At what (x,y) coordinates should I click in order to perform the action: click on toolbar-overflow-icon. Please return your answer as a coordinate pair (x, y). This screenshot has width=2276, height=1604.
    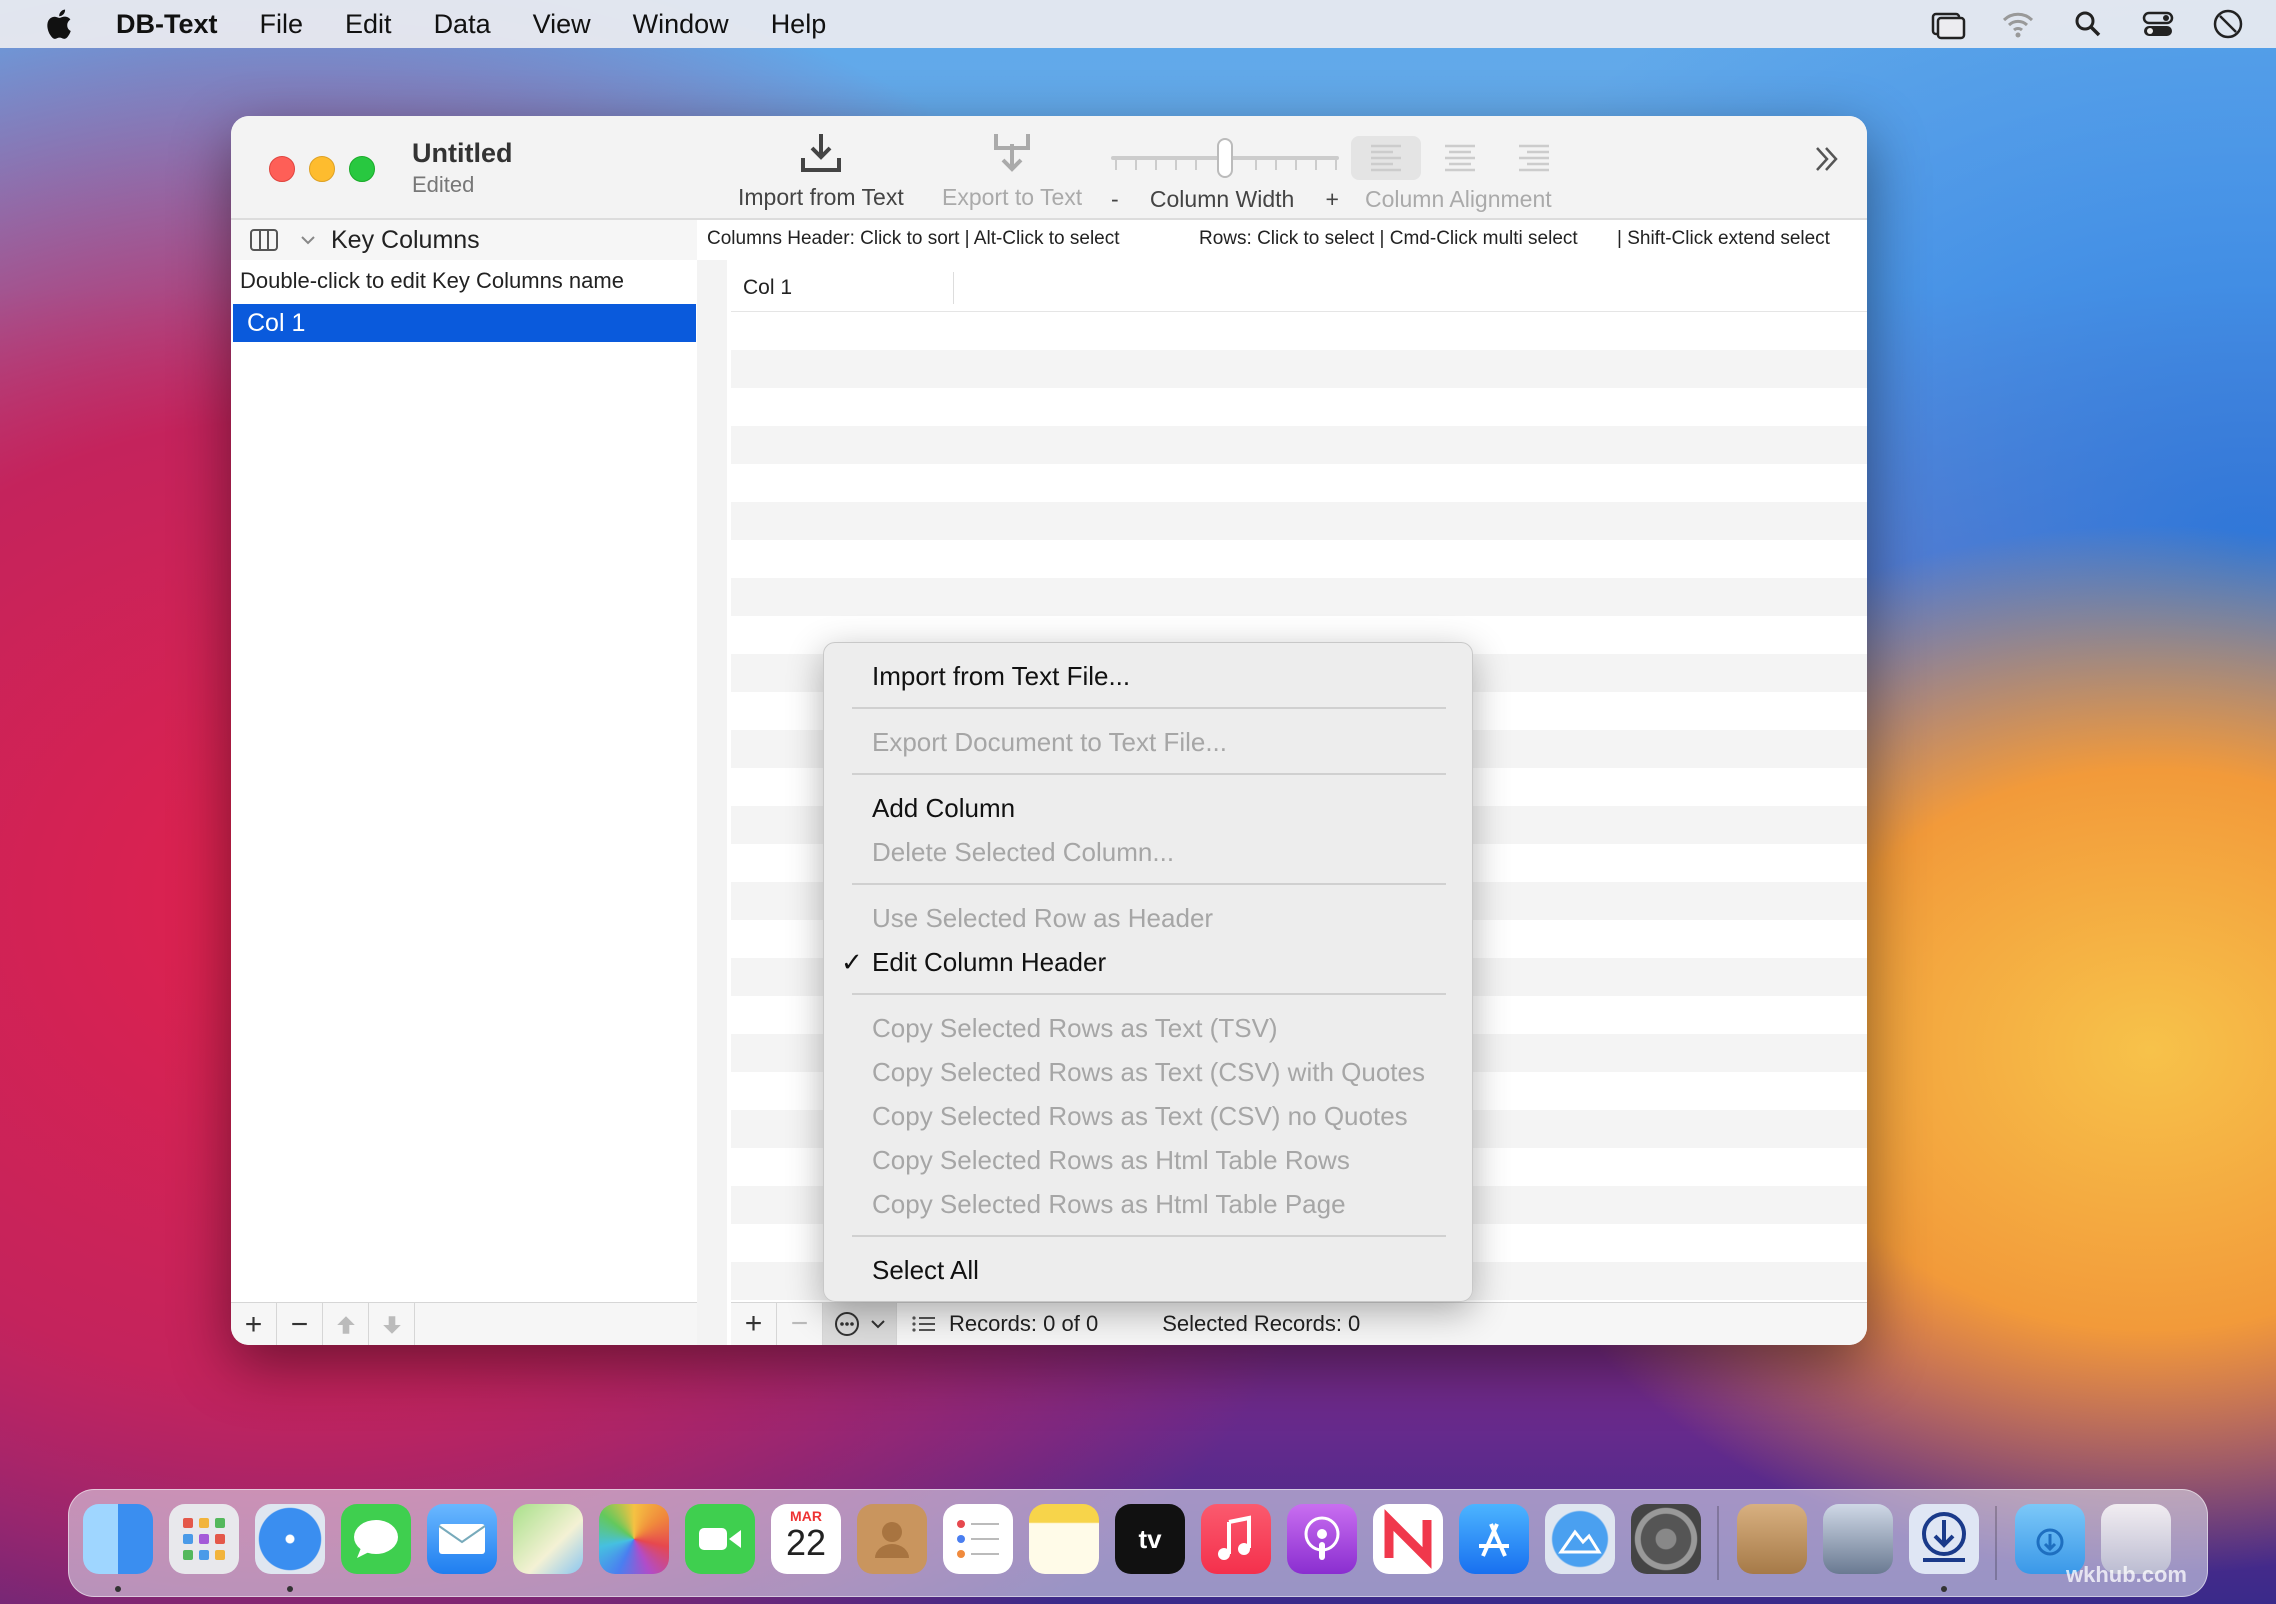
    Looking at the image, I should click on (1826, 159).